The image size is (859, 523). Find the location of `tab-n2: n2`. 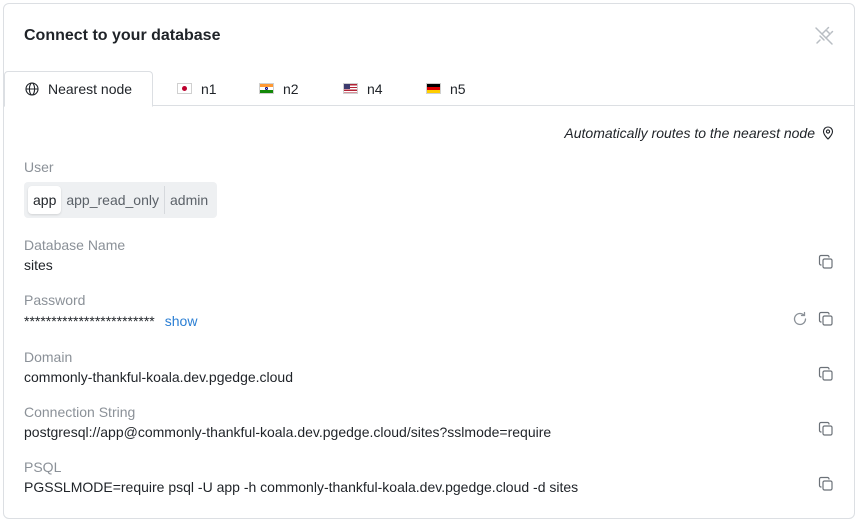

tab-n2: n2 is located at coordinates (279, 88).